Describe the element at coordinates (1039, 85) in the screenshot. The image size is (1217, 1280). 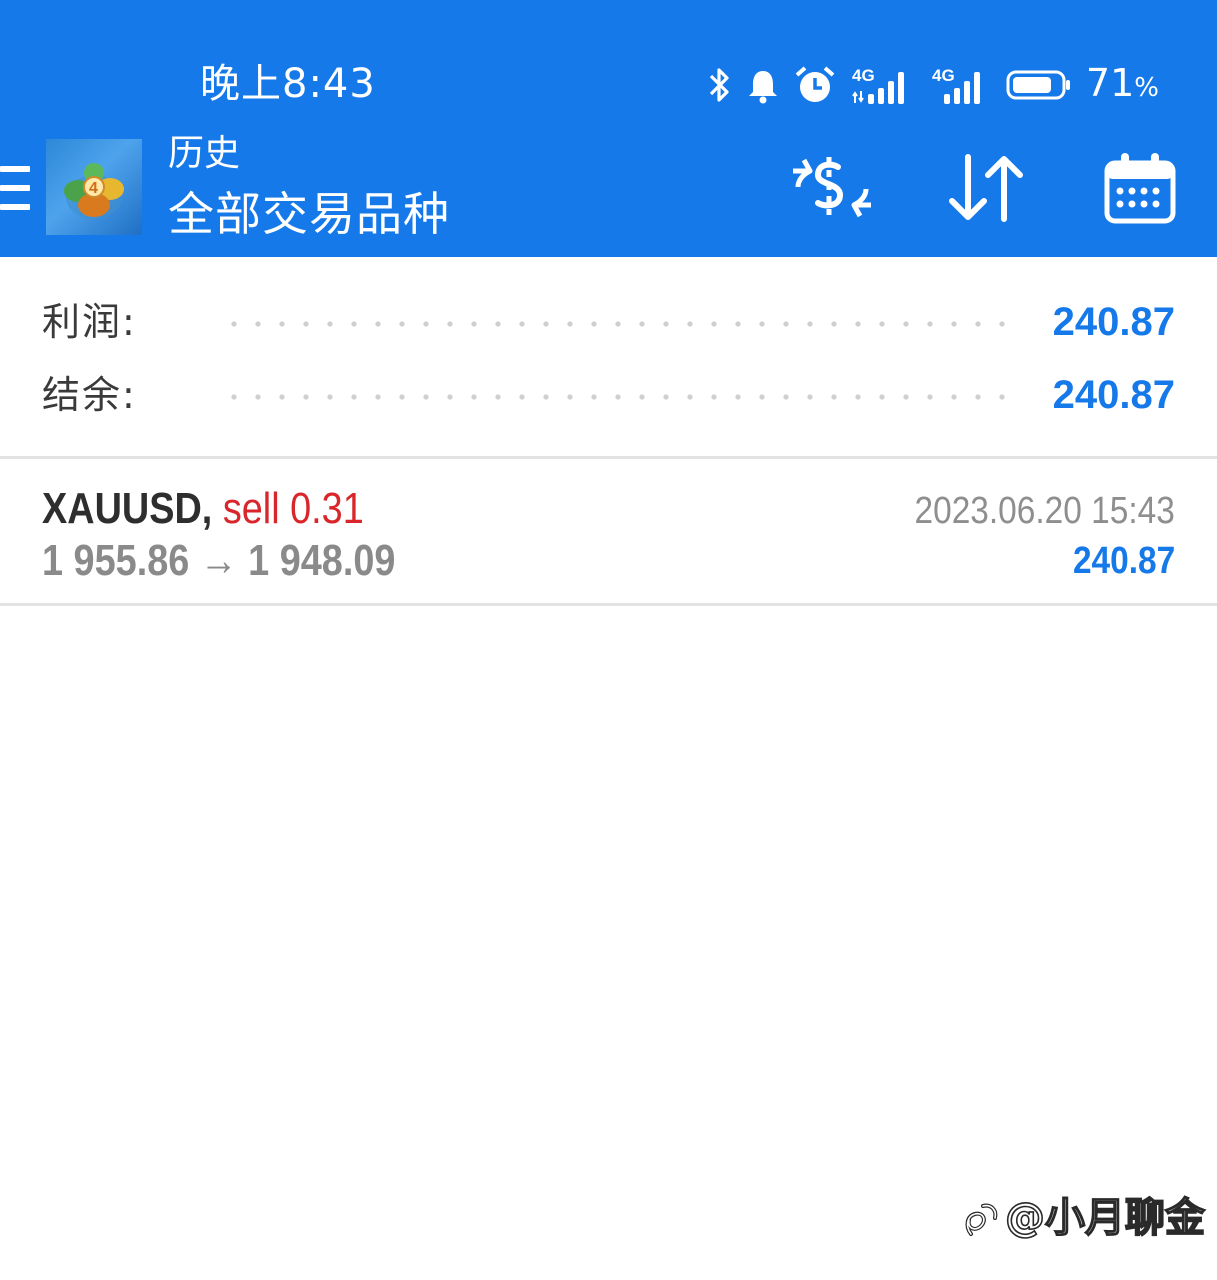
I see `battery-icon` at that location.